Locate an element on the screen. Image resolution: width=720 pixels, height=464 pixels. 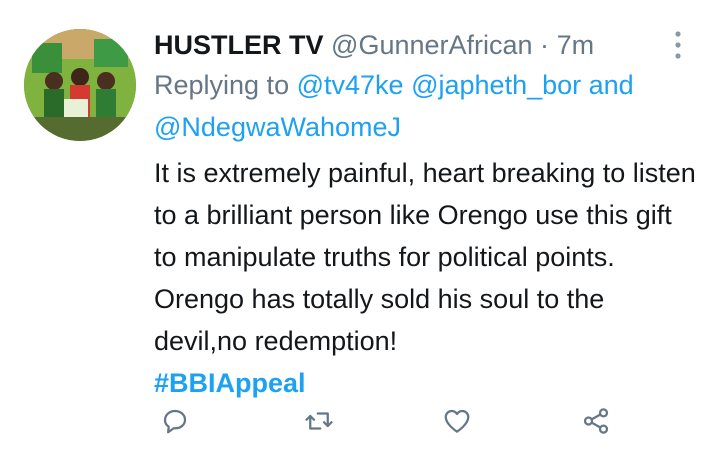
share-icon is located at coordinates (596, 421).